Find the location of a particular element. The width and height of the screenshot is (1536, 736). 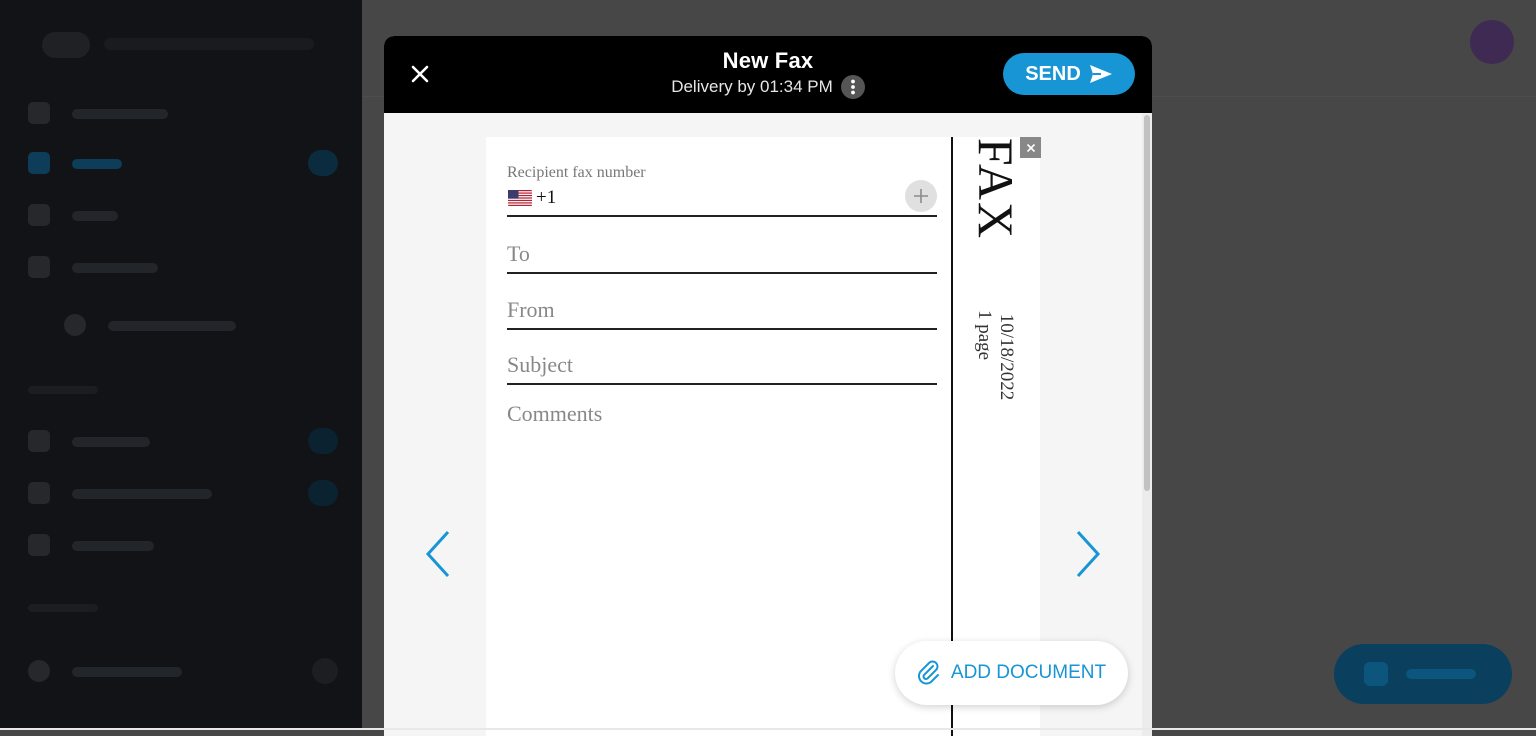

modal-scroll-thumb is located at coordinates (1147, 303).